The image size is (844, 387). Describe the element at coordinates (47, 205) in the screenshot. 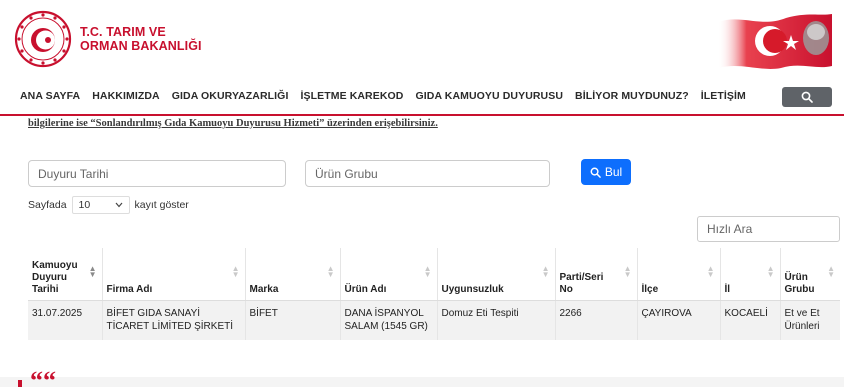

I see `page-length-prefix: Sayfada` at that location.